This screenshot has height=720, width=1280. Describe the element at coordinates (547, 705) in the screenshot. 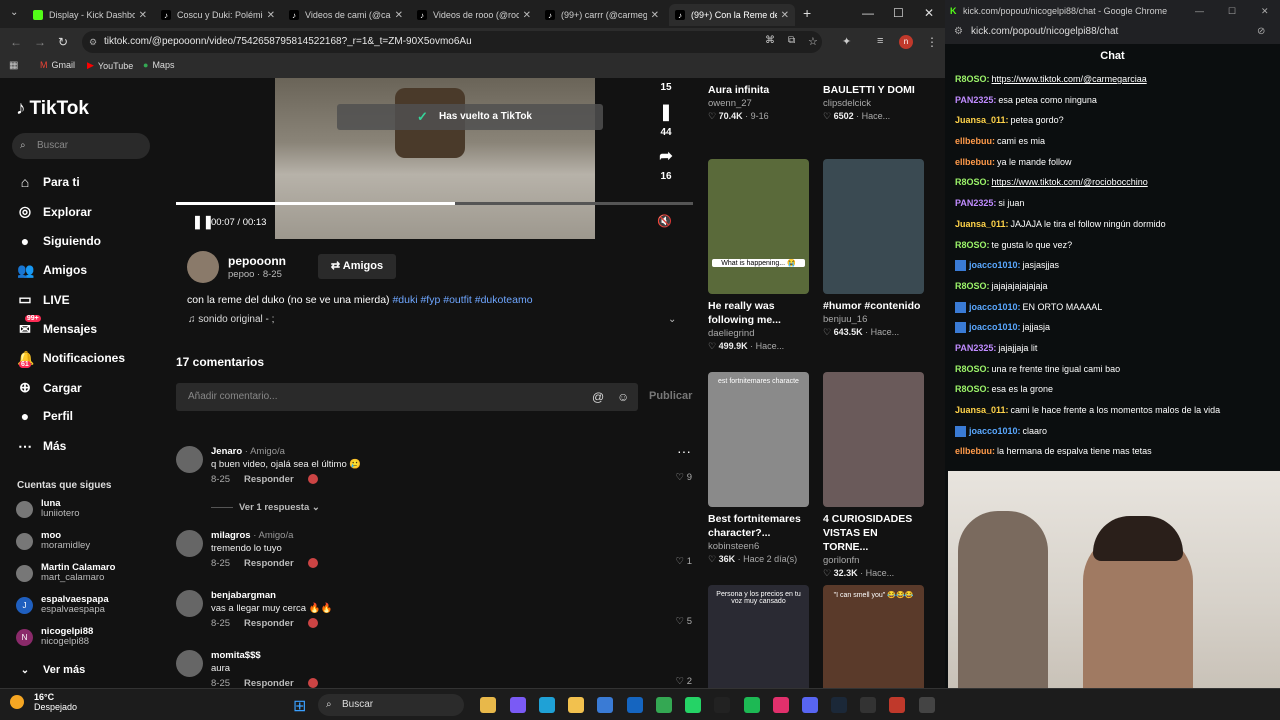

I see `edge-icon` at that location.